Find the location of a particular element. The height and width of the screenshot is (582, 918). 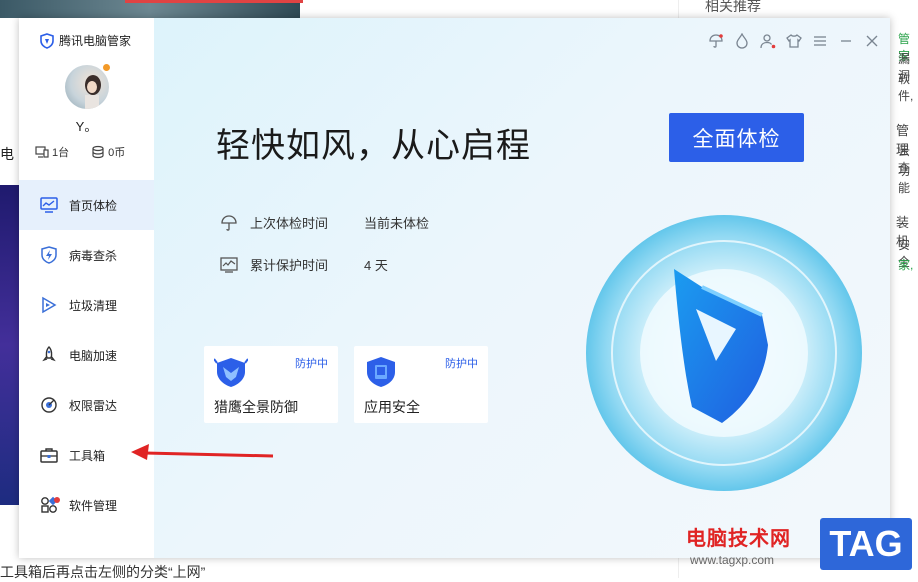

skin-icon is located at coordinates (793, 40).